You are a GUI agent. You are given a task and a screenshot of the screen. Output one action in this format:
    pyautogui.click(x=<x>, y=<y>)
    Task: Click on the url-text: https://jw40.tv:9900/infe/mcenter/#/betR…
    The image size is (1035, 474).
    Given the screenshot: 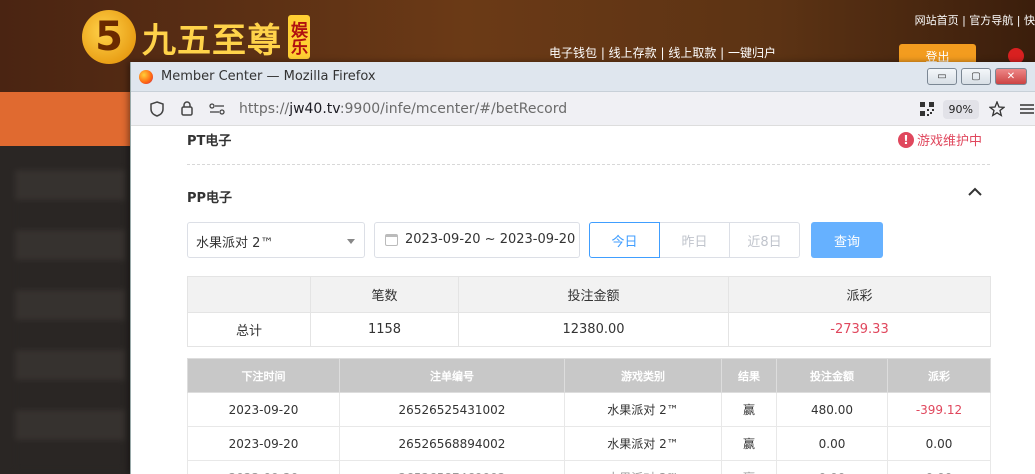 What is the action you would take?
    pyautogui.click(x=403, y=109)
    